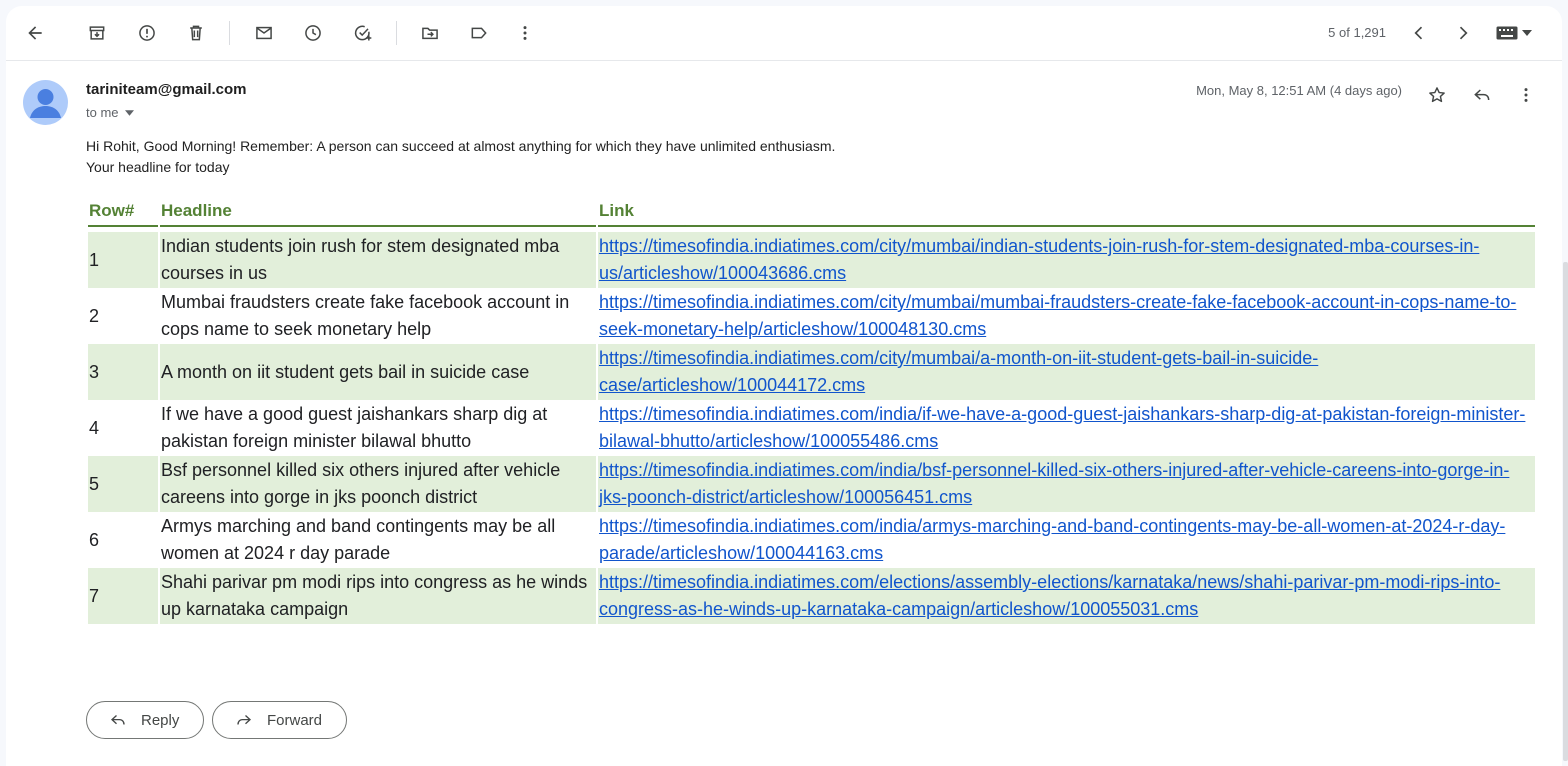 The width and height of the screenshot is (1568, 766). I want to click on archive-icon, so click(97, 33).